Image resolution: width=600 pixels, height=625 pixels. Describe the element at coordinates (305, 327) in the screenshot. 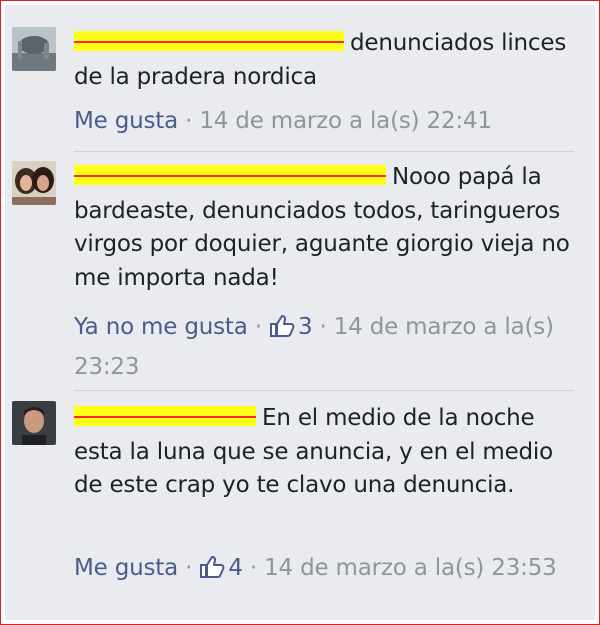

I see `like-count: 3` at that location.